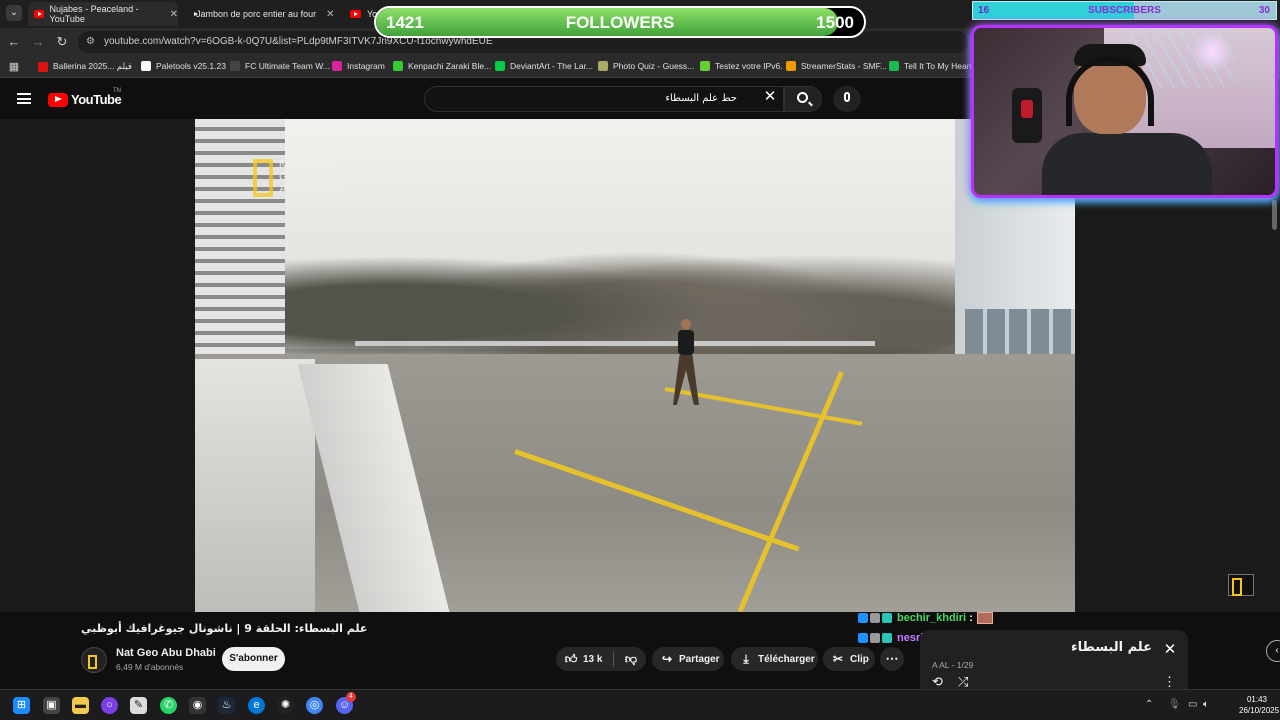  What do you see at coordinates (587, 98) in the screenshot?
I see `search-input` at bounding box center [587, 98].